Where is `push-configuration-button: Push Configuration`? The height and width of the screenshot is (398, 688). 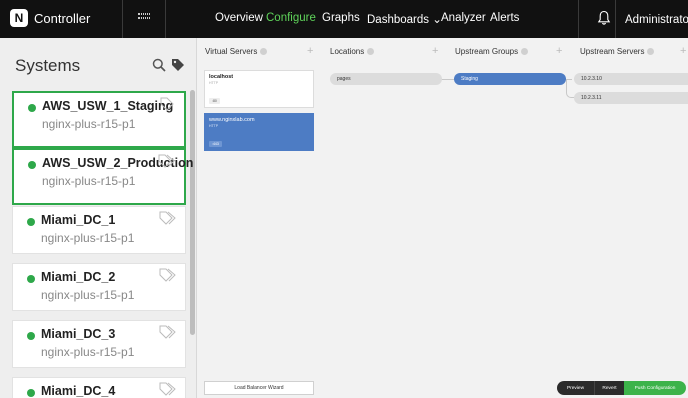
push-configuration-button: Push Configuration is located at coordinates (655, 388).